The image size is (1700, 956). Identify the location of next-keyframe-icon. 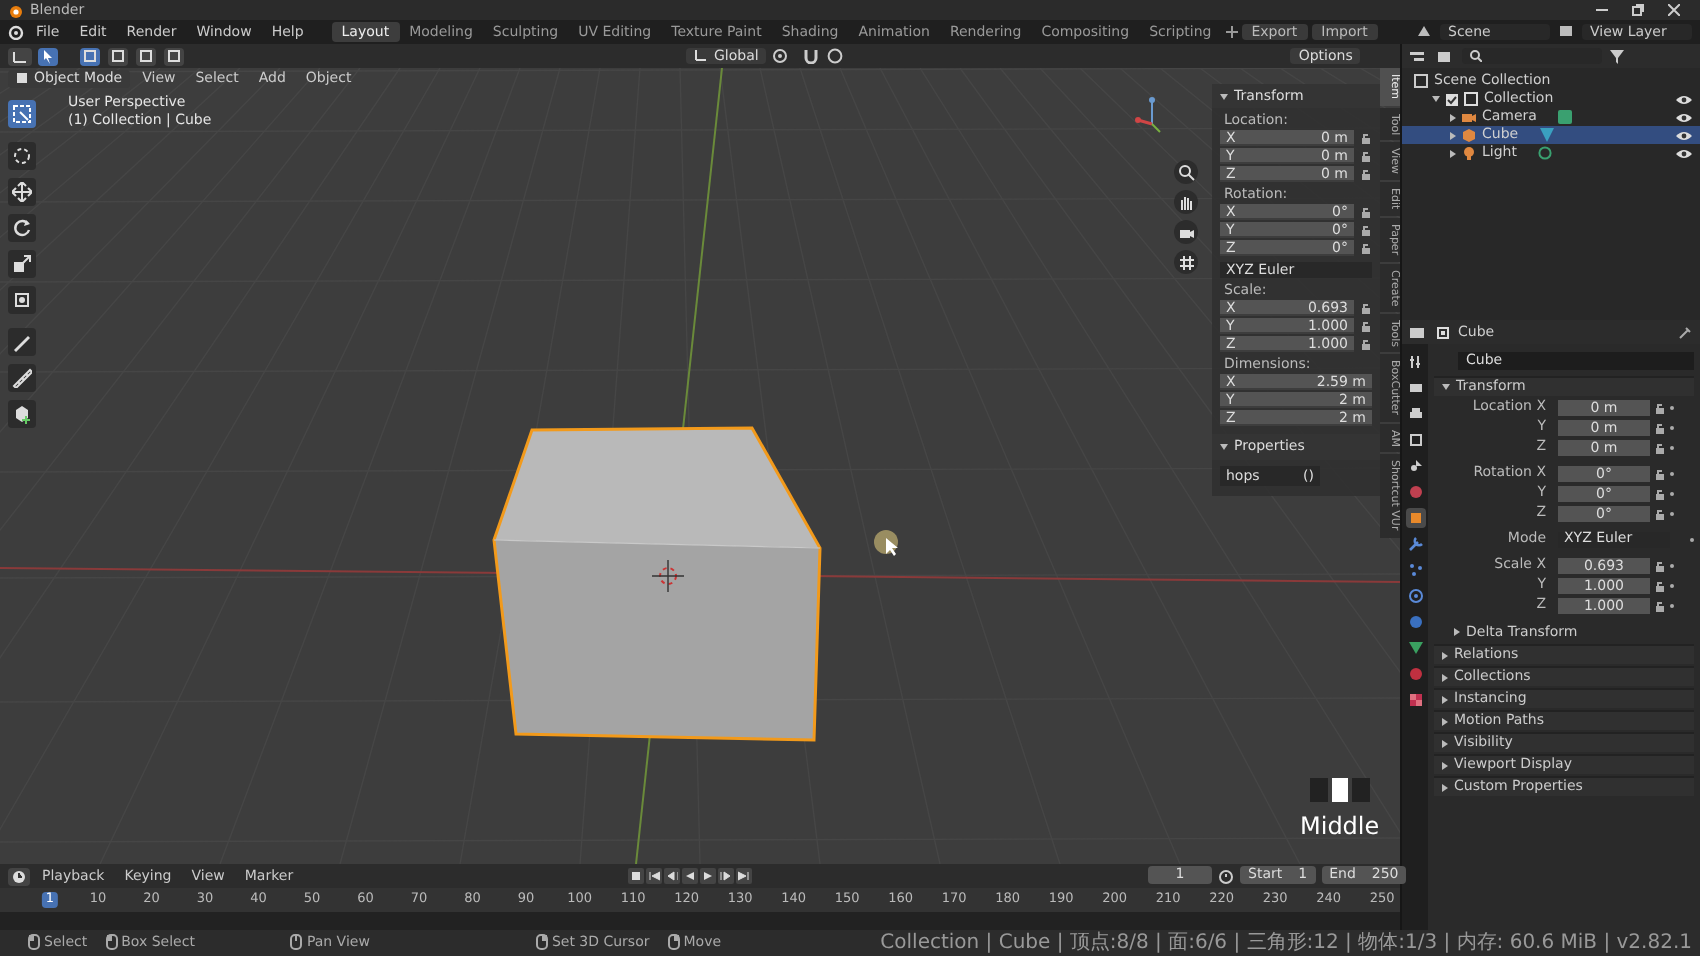
(726, 876).